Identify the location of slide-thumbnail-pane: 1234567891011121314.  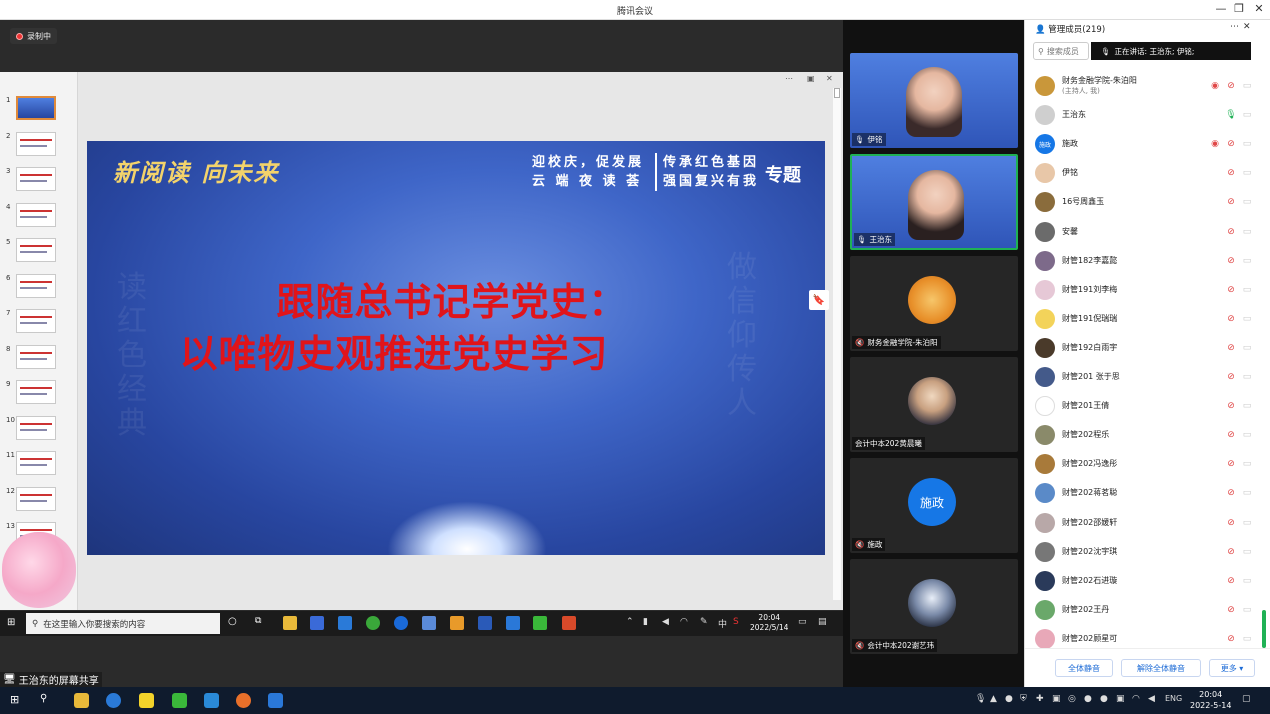
(39, 341).